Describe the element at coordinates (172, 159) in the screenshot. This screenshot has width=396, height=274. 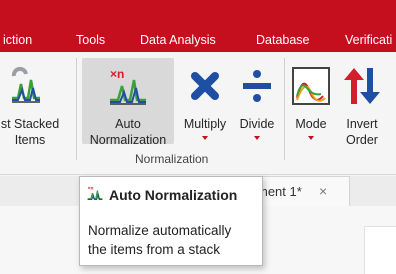
I see `normalization-group-label: Normalization` at that location.